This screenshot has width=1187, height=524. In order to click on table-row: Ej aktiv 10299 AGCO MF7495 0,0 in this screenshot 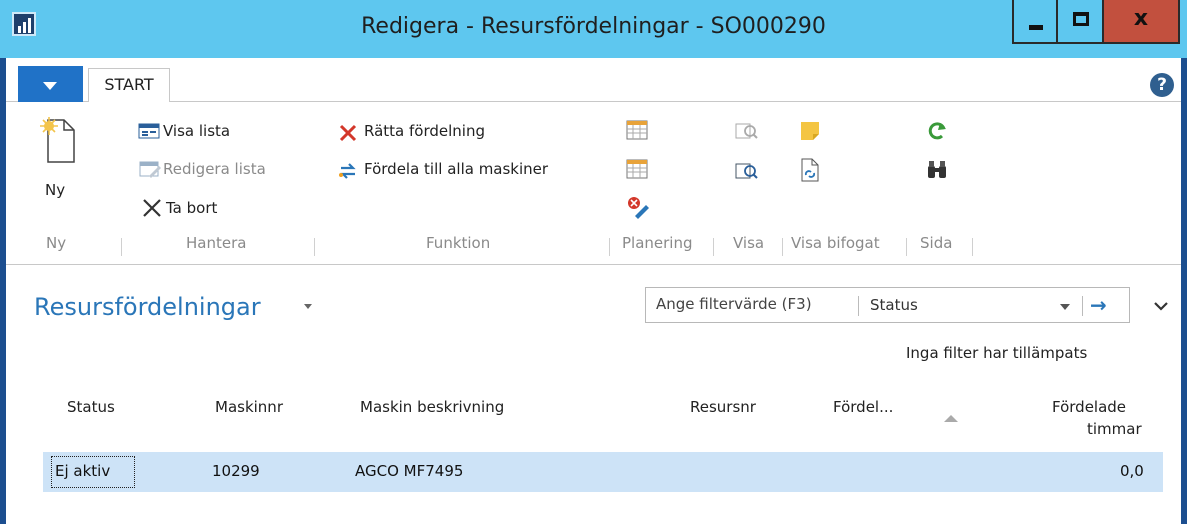, I will do `click(603, 472)`.